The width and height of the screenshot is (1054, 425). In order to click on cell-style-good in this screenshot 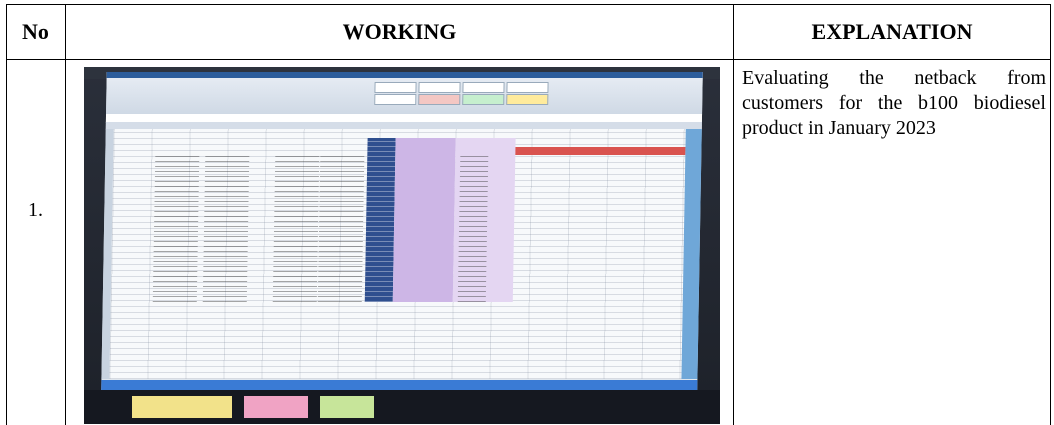, I will do `click(483, 99)`.